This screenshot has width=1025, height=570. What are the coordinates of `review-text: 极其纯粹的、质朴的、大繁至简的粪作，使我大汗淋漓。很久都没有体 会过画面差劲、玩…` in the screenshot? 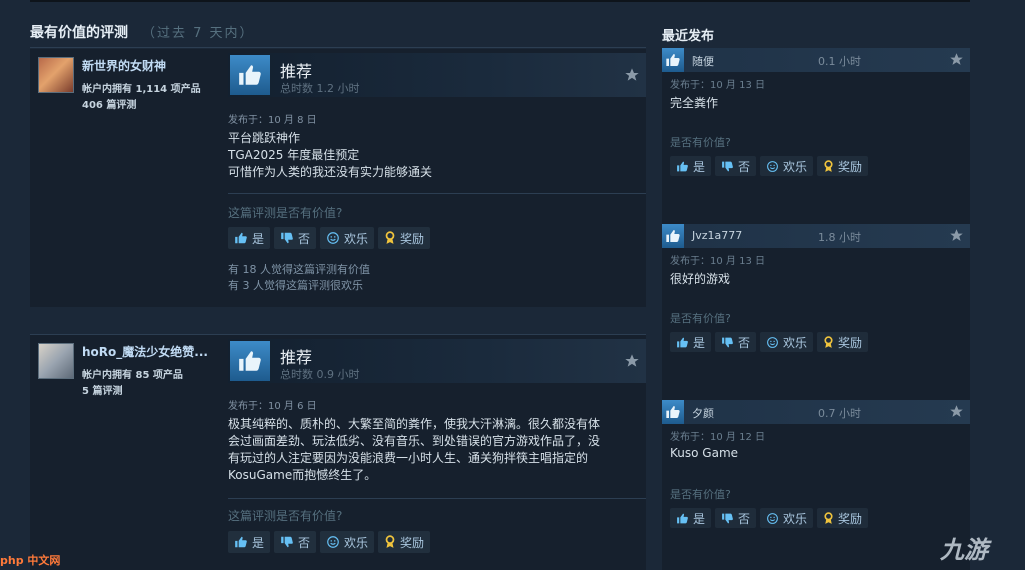 It's located at (433, 450).